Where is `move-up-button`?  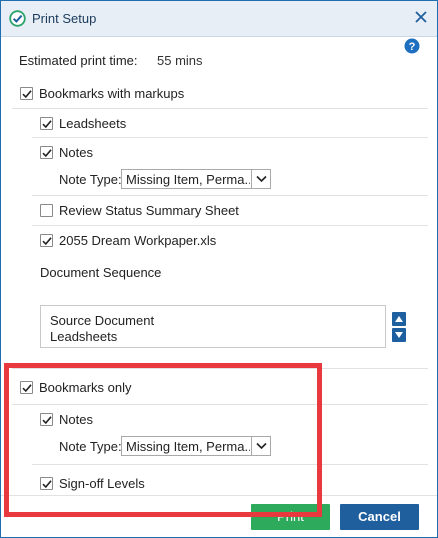 move-up-button is located at coordinates (399, 319).